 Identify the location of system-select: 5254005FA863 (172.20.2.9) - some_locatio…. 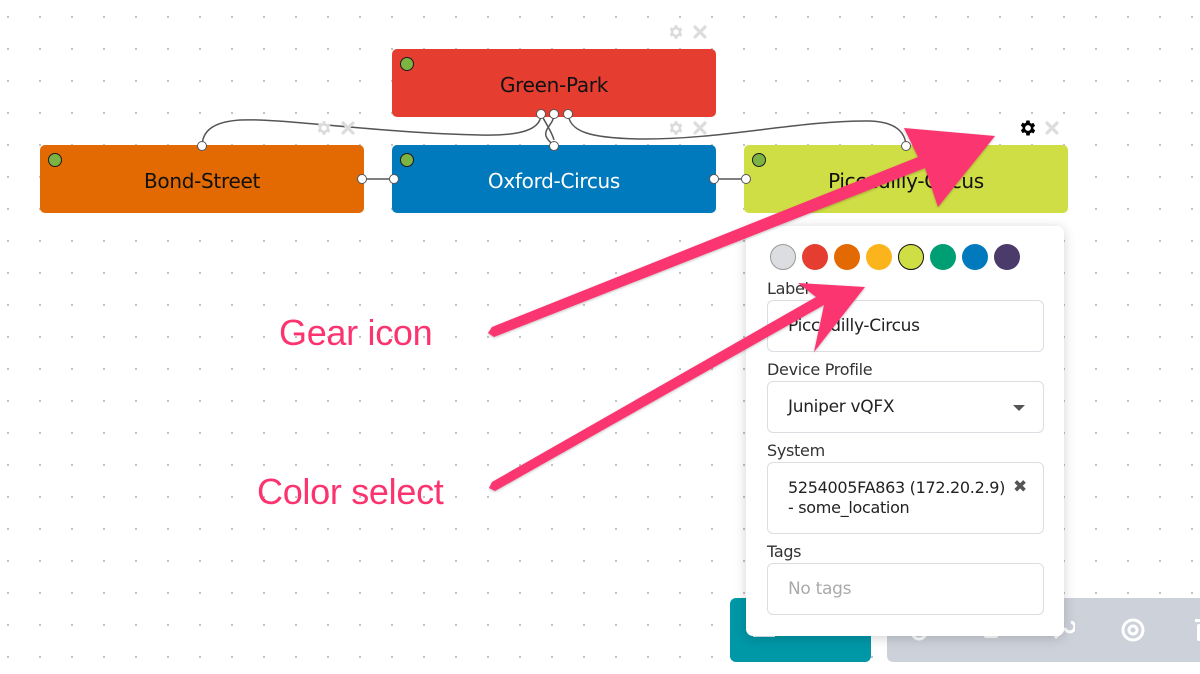
(905, 498).